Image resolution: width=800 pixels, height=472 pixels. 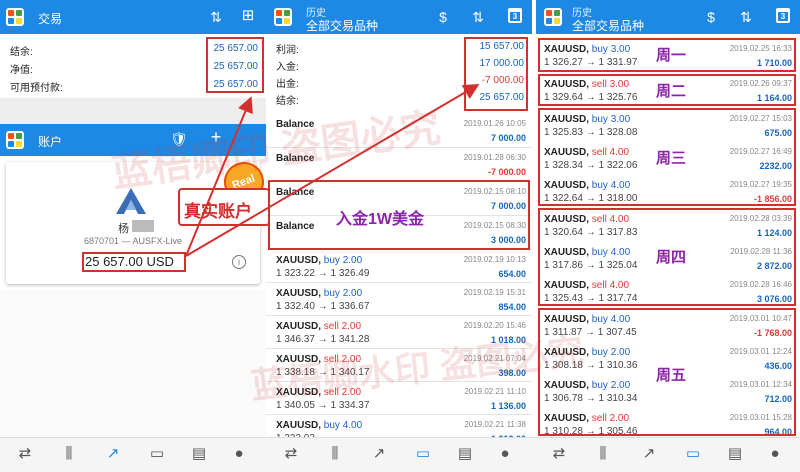 I want to click on history-icon-3: ▭, so click(x=693, y=454).